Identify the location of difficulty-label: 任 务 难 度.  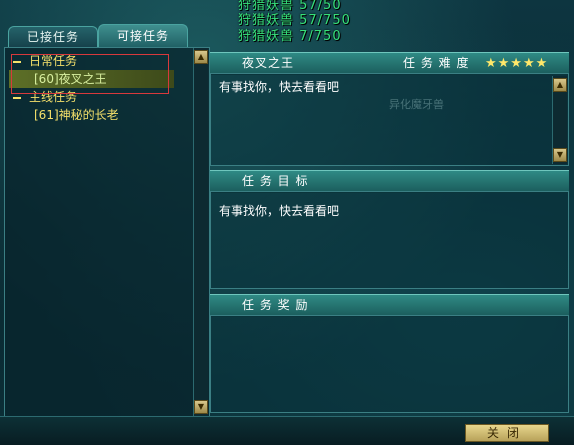
(436, 63).